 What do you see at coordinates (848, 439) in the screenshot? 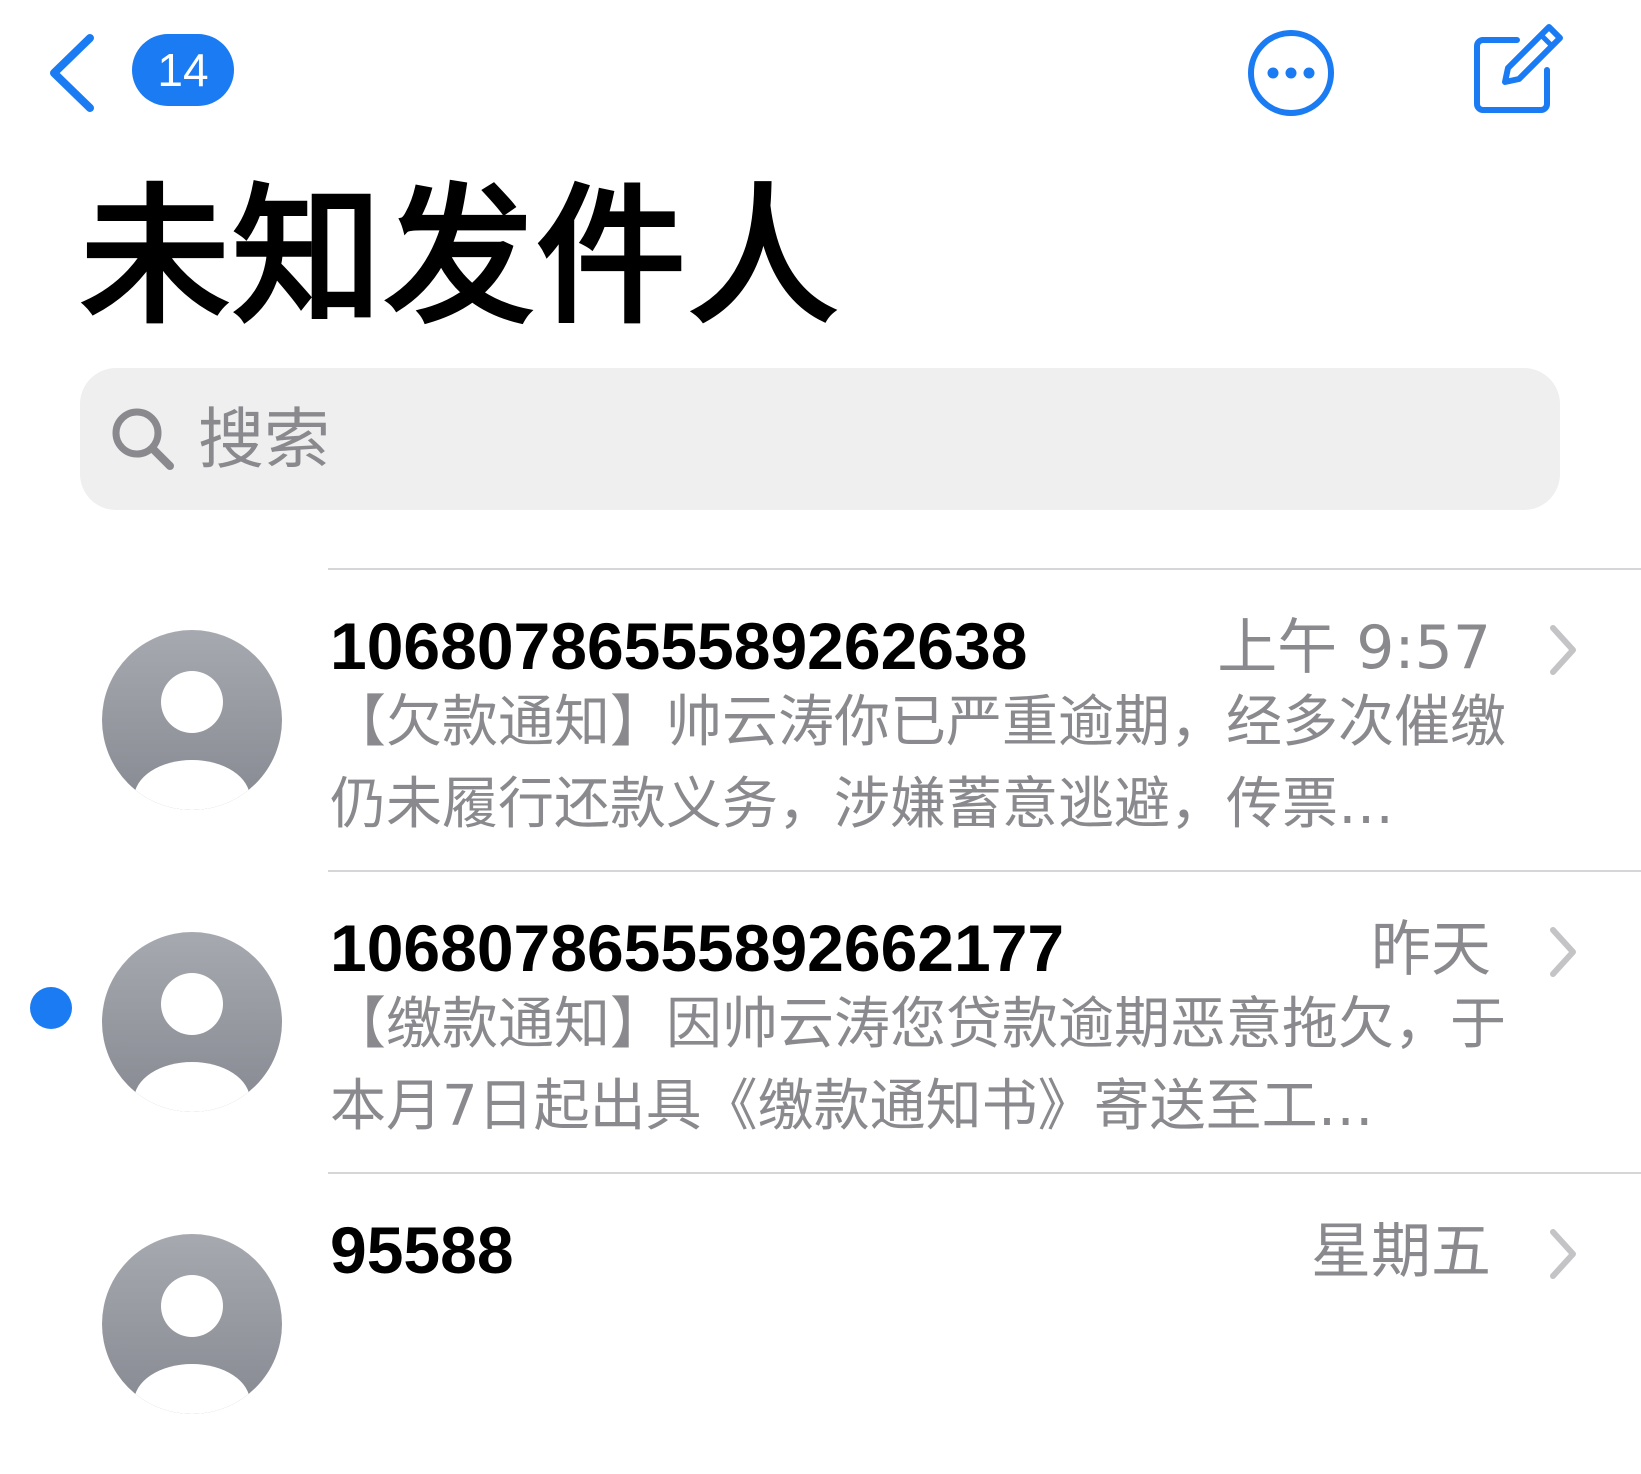
I see `search-input` at bounding box center [848, 439].